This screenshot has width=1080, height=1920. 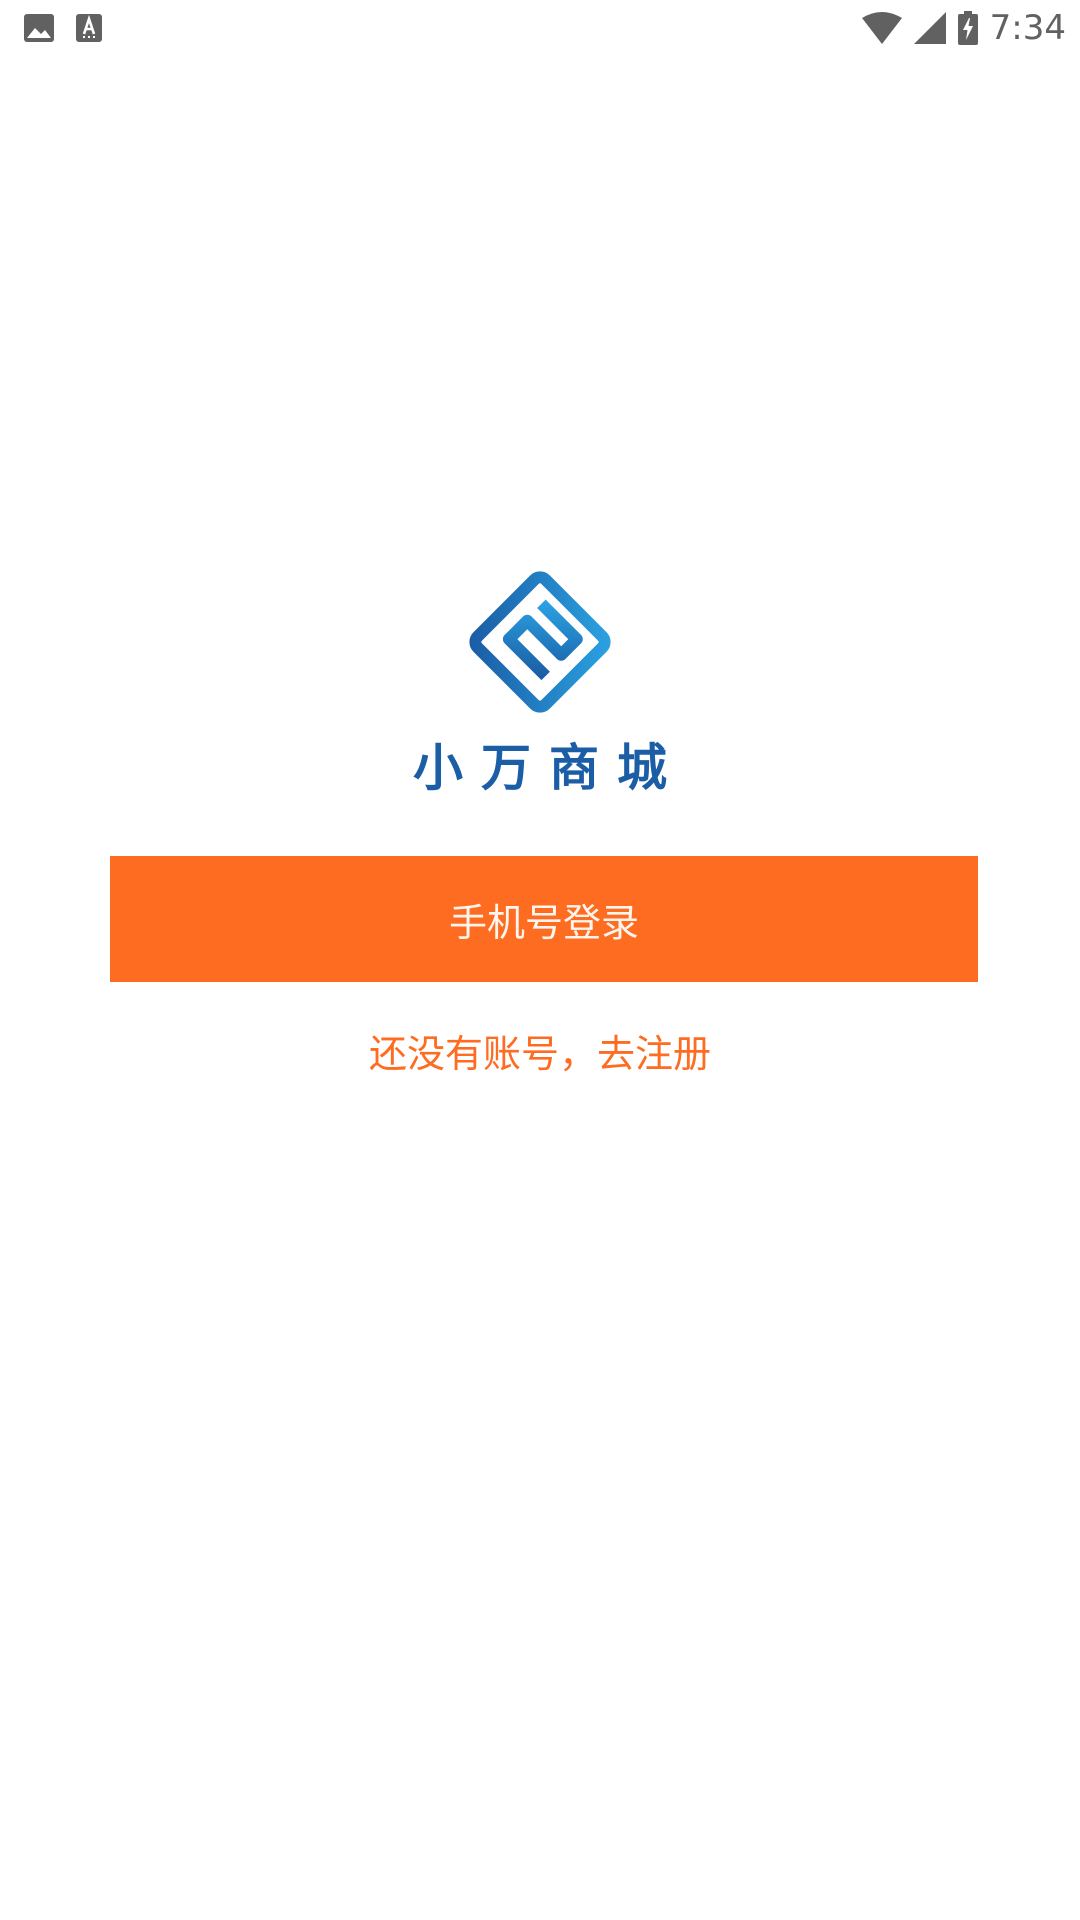 What do you see at coordinates (540, 1054) in the screenshot?
I see `register-link: 还没有账号，去注册` at bounding box center [540, 1054].